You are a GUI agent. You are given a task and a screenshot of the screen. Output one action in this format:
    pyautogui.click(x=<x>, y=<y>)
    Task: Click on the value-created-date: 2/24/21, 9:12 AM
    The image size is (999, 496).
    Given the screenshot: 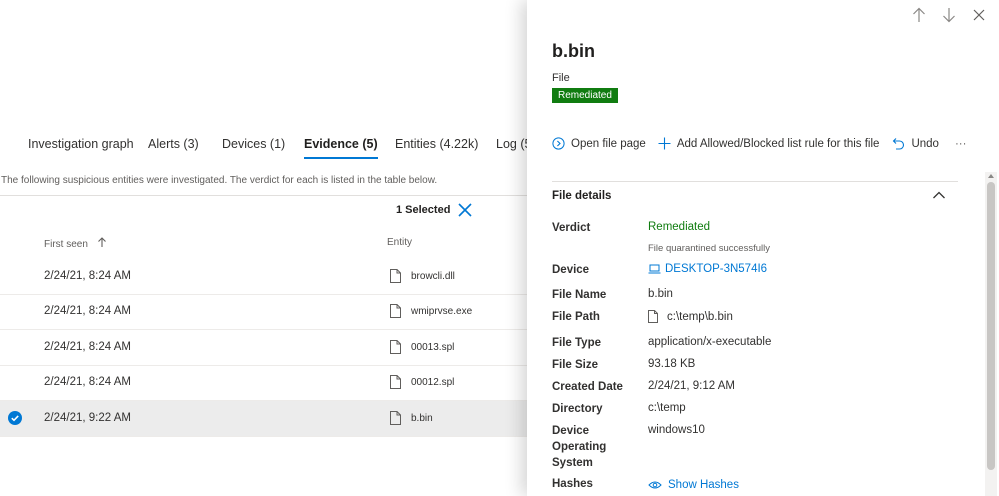 What is the action you would take?
    pyautogui.click(x=691, y=386)
    